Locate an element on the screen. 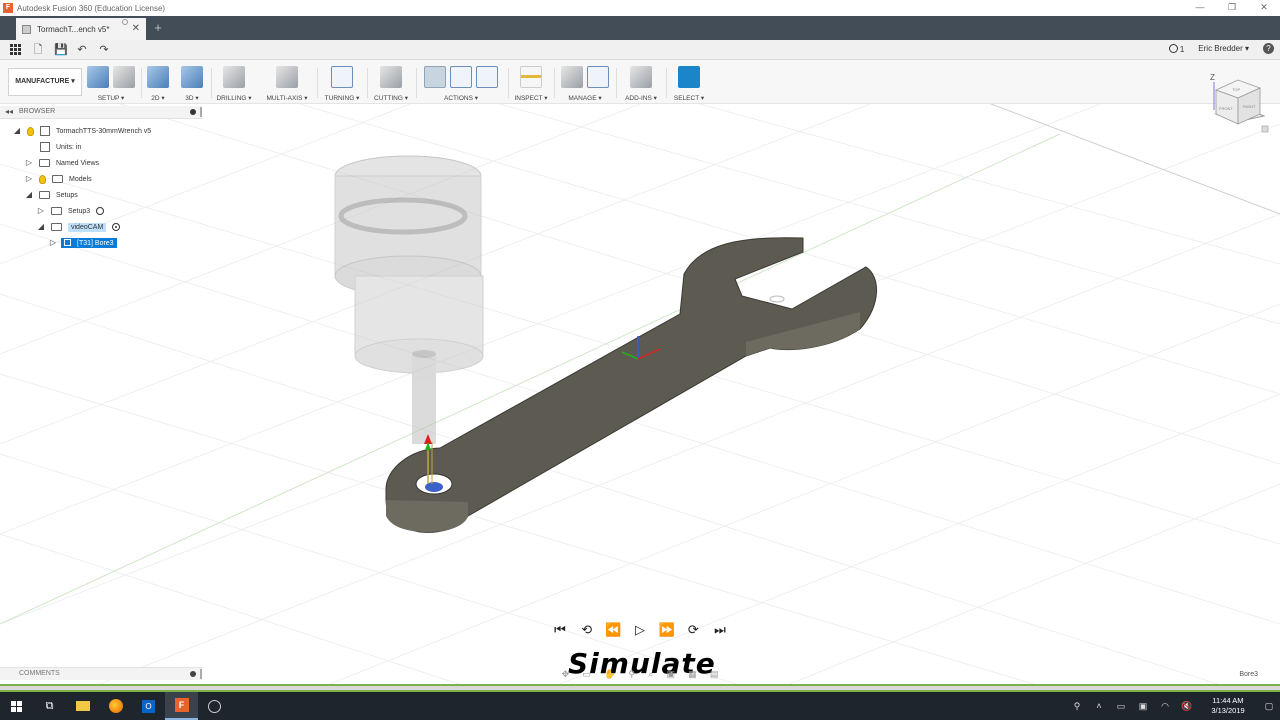  viewcube-widget: Z TOP FRONT RIGHT is located at coordinates (1237, 105).